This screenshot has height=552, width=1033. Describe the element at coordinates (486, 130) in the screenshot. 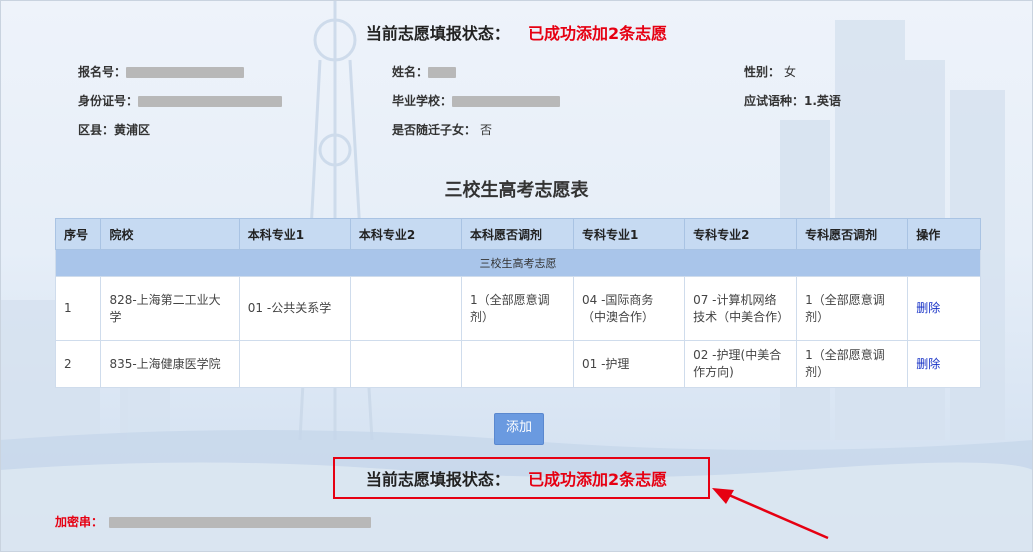

I see `migrant-value: 否` at that location.